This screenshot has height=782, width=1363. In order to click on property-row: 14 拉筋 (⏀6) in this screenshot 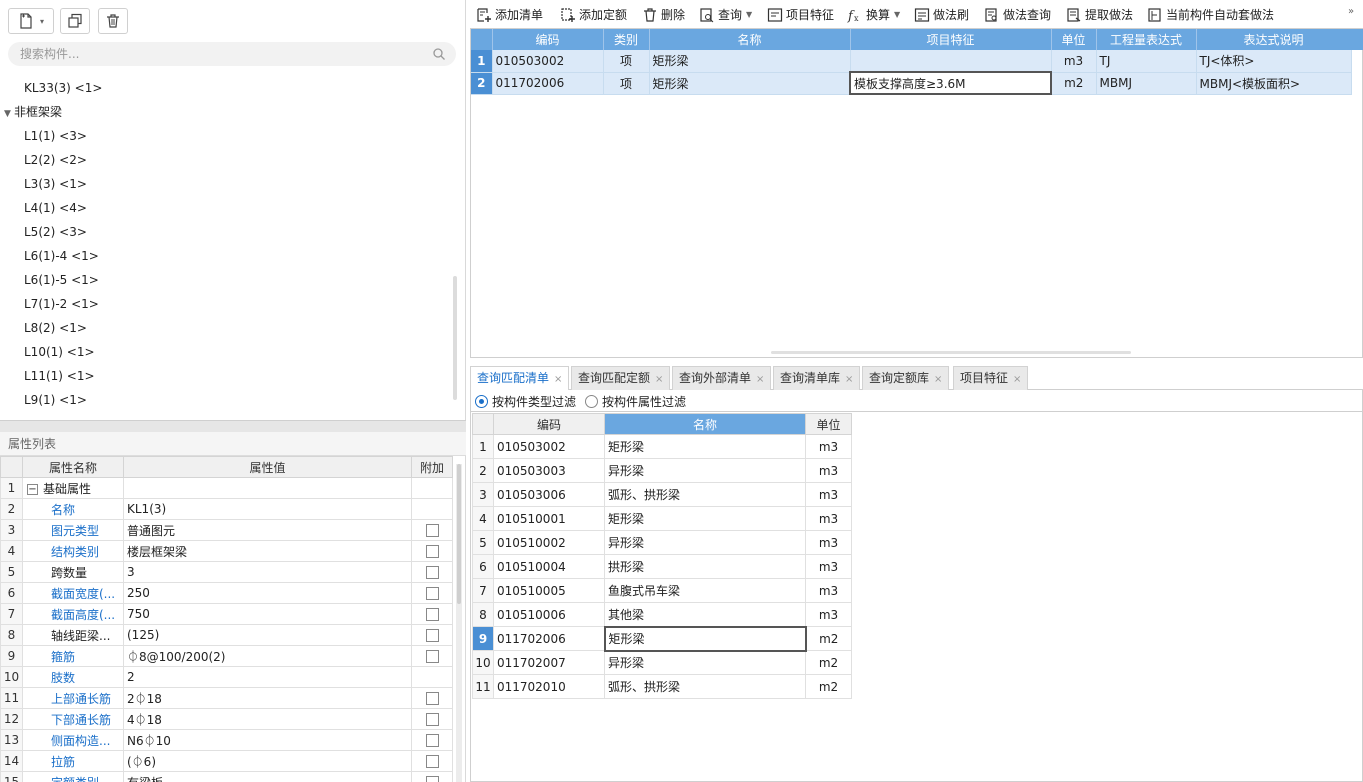, I will do `click(226, 761)`.